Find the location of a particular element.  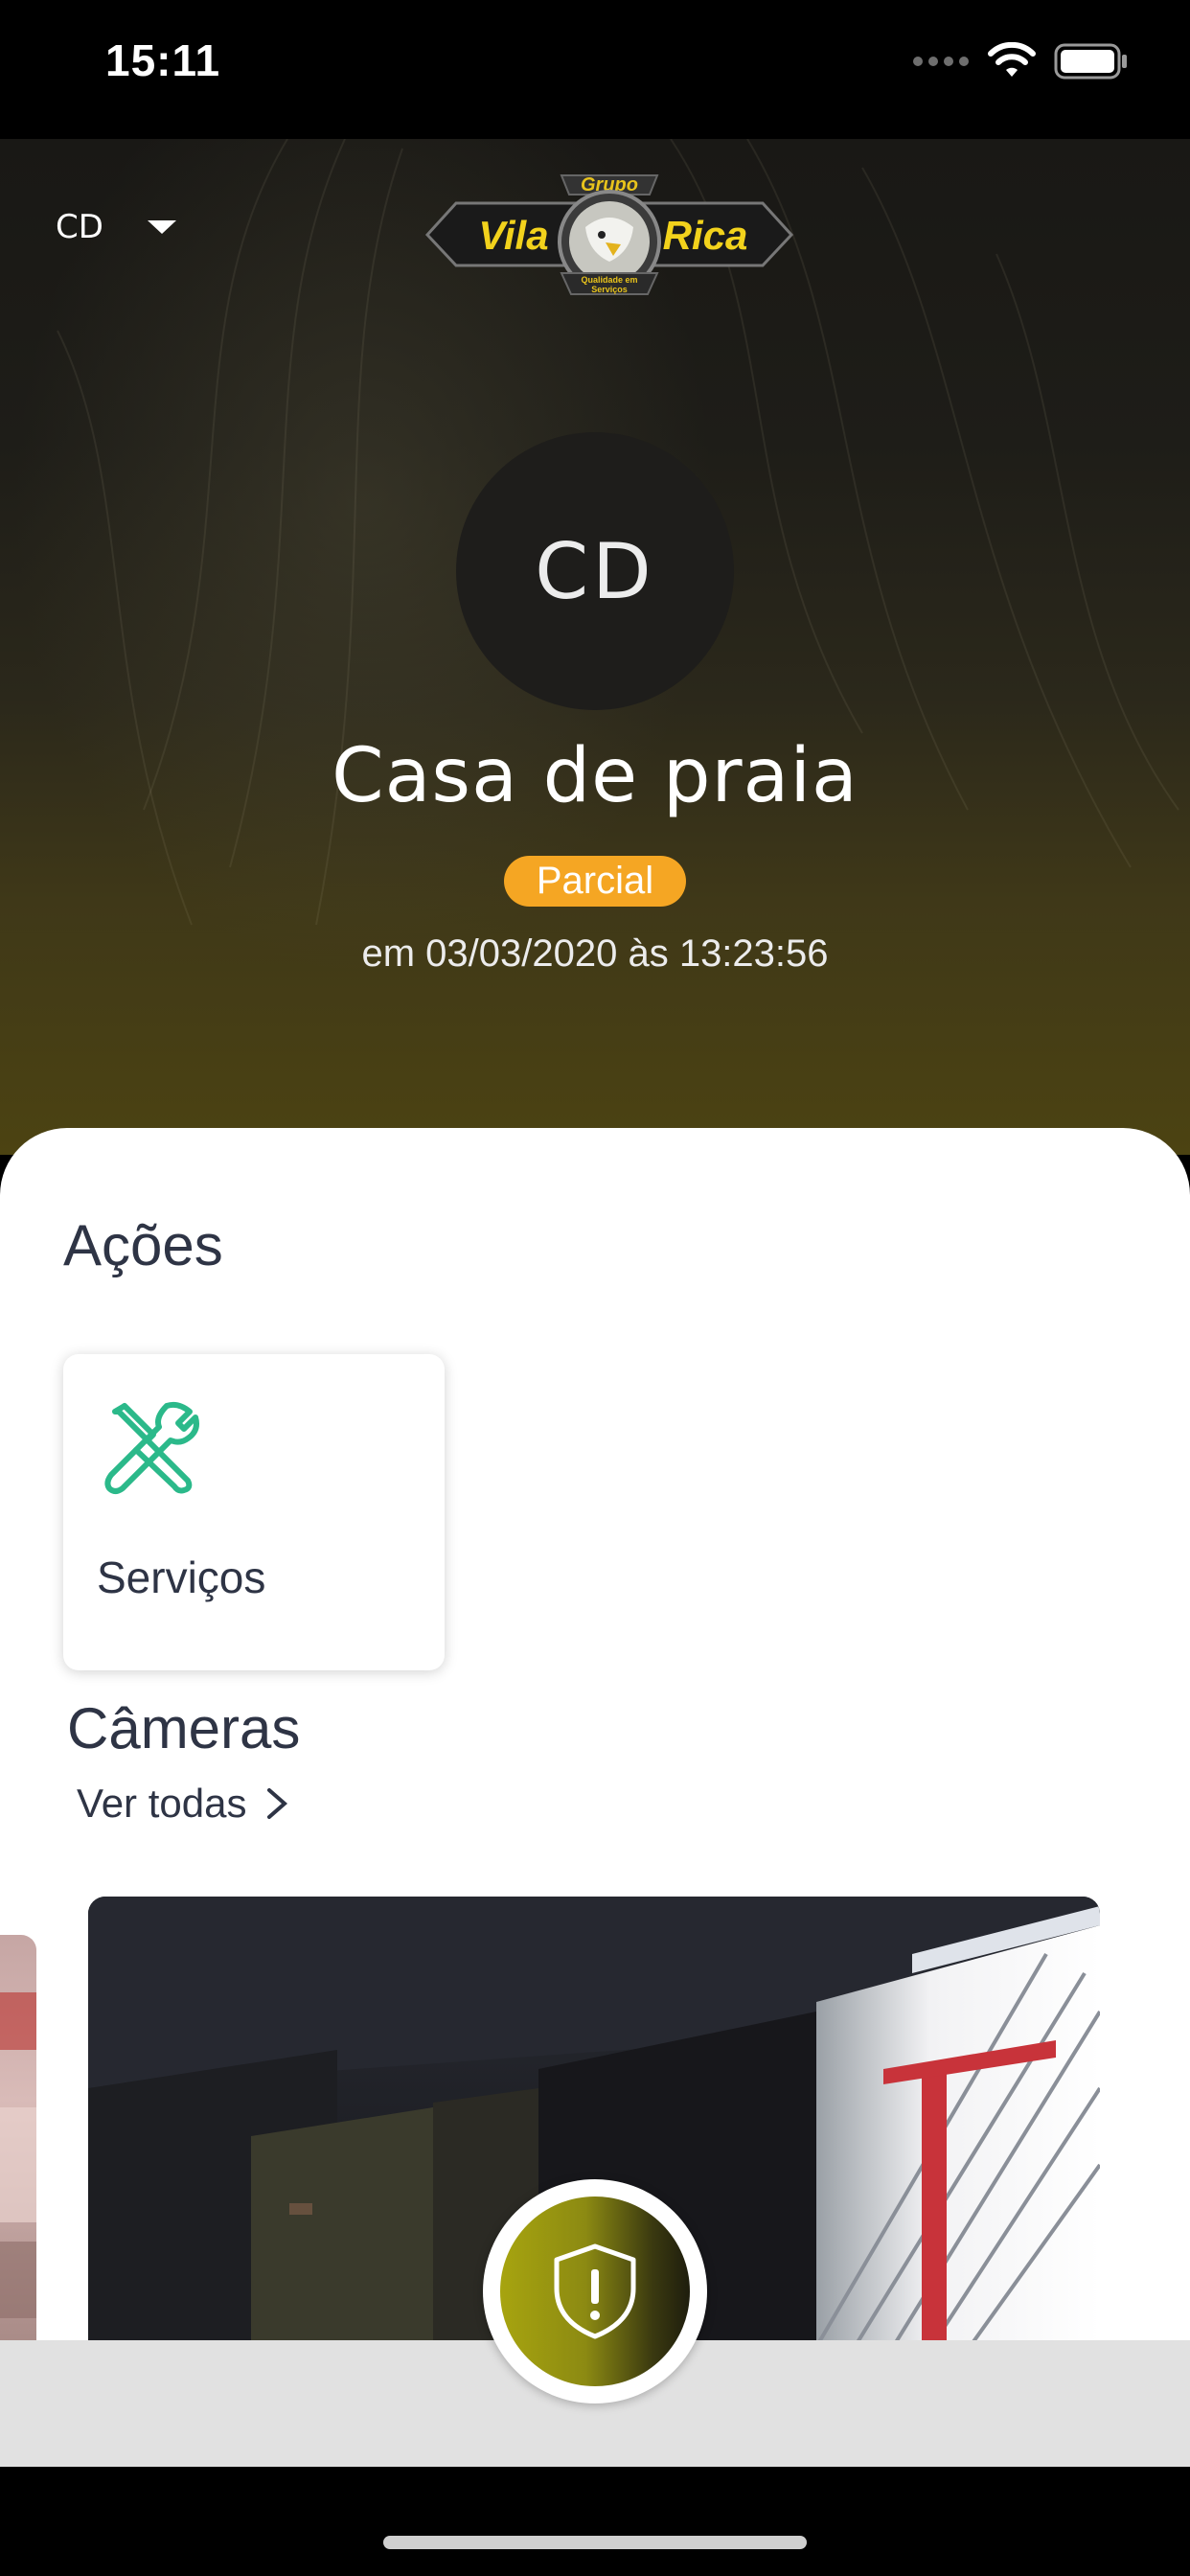

shield-alert-icon is located at coordinates (595, 2291).